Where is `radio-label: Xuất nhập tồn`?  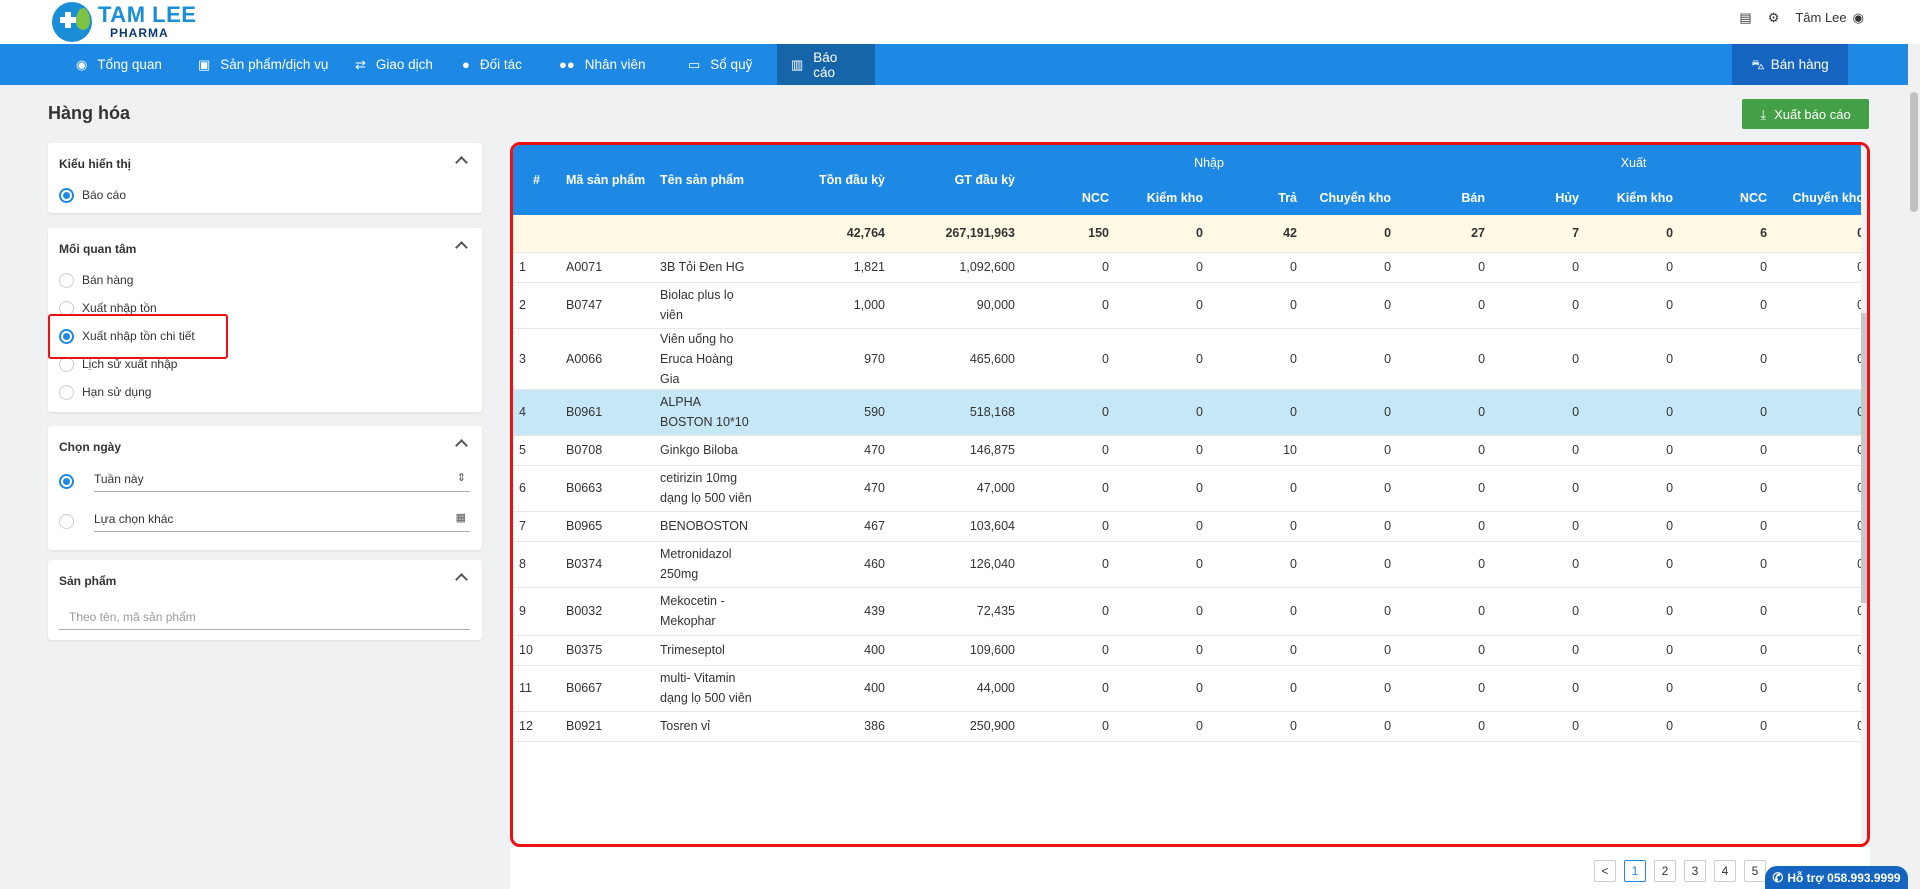
radio-label: Xuất nhập tồn is located at coordinates (119, 308).